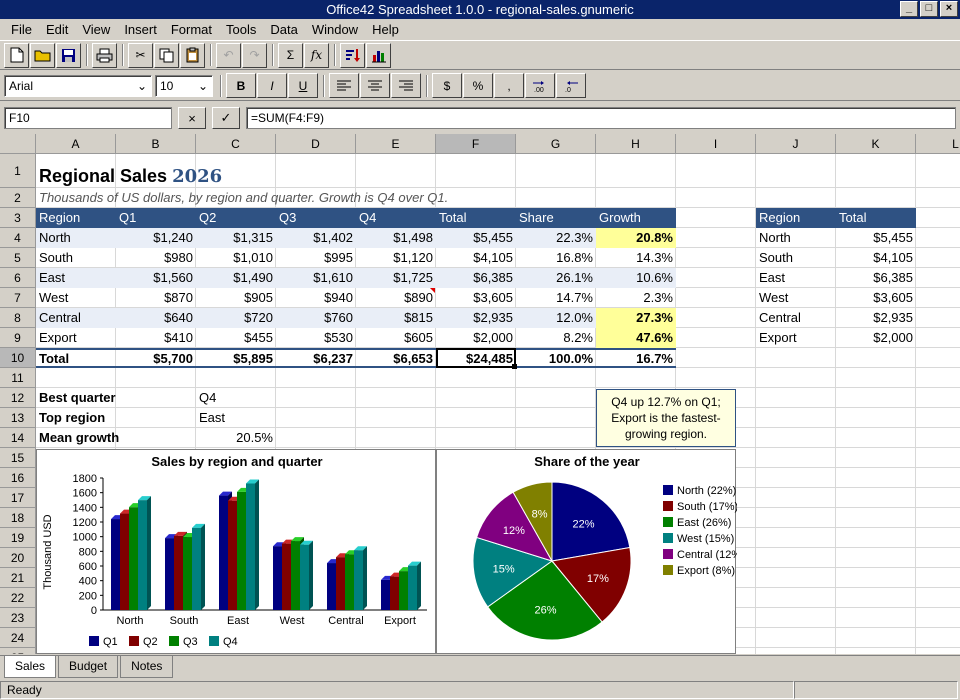 The image size is (960, 700). Describe the element at coordinates (876, 144) in the screenshot. I see `column-header-k: K` at that location.